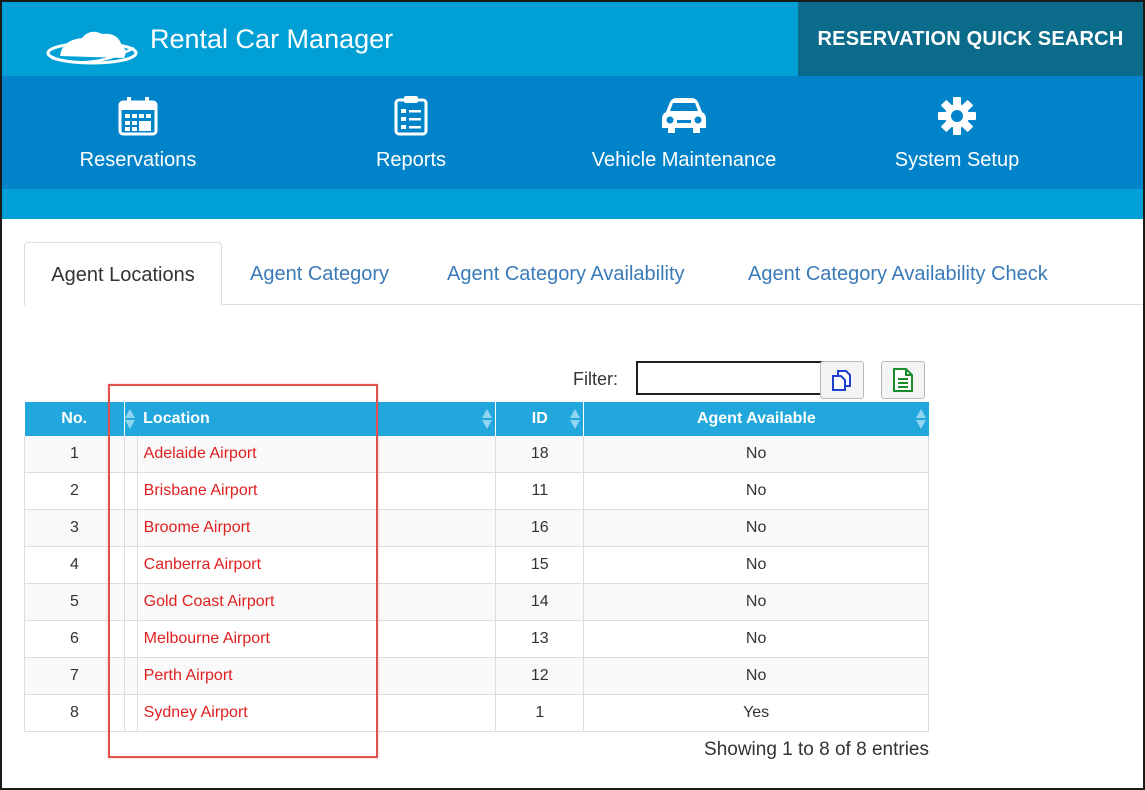 The image size is (1145, 790). Describe the element at coordinates (176, 418) in the screenshot. I see `column-label: Location` at that location.